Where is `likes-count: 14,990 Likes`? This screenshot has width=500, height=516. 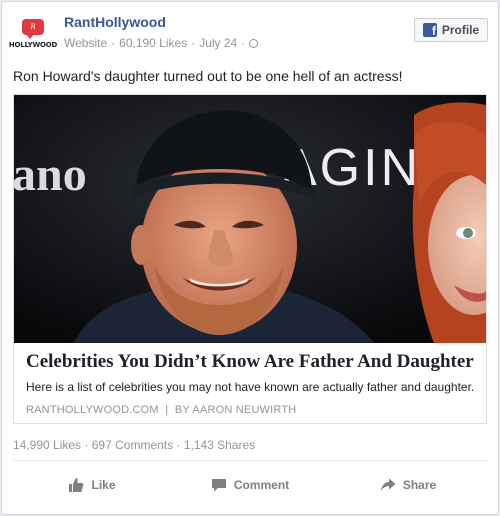 likes-count: 14,990 Likes is located at coordinates (47, 445).